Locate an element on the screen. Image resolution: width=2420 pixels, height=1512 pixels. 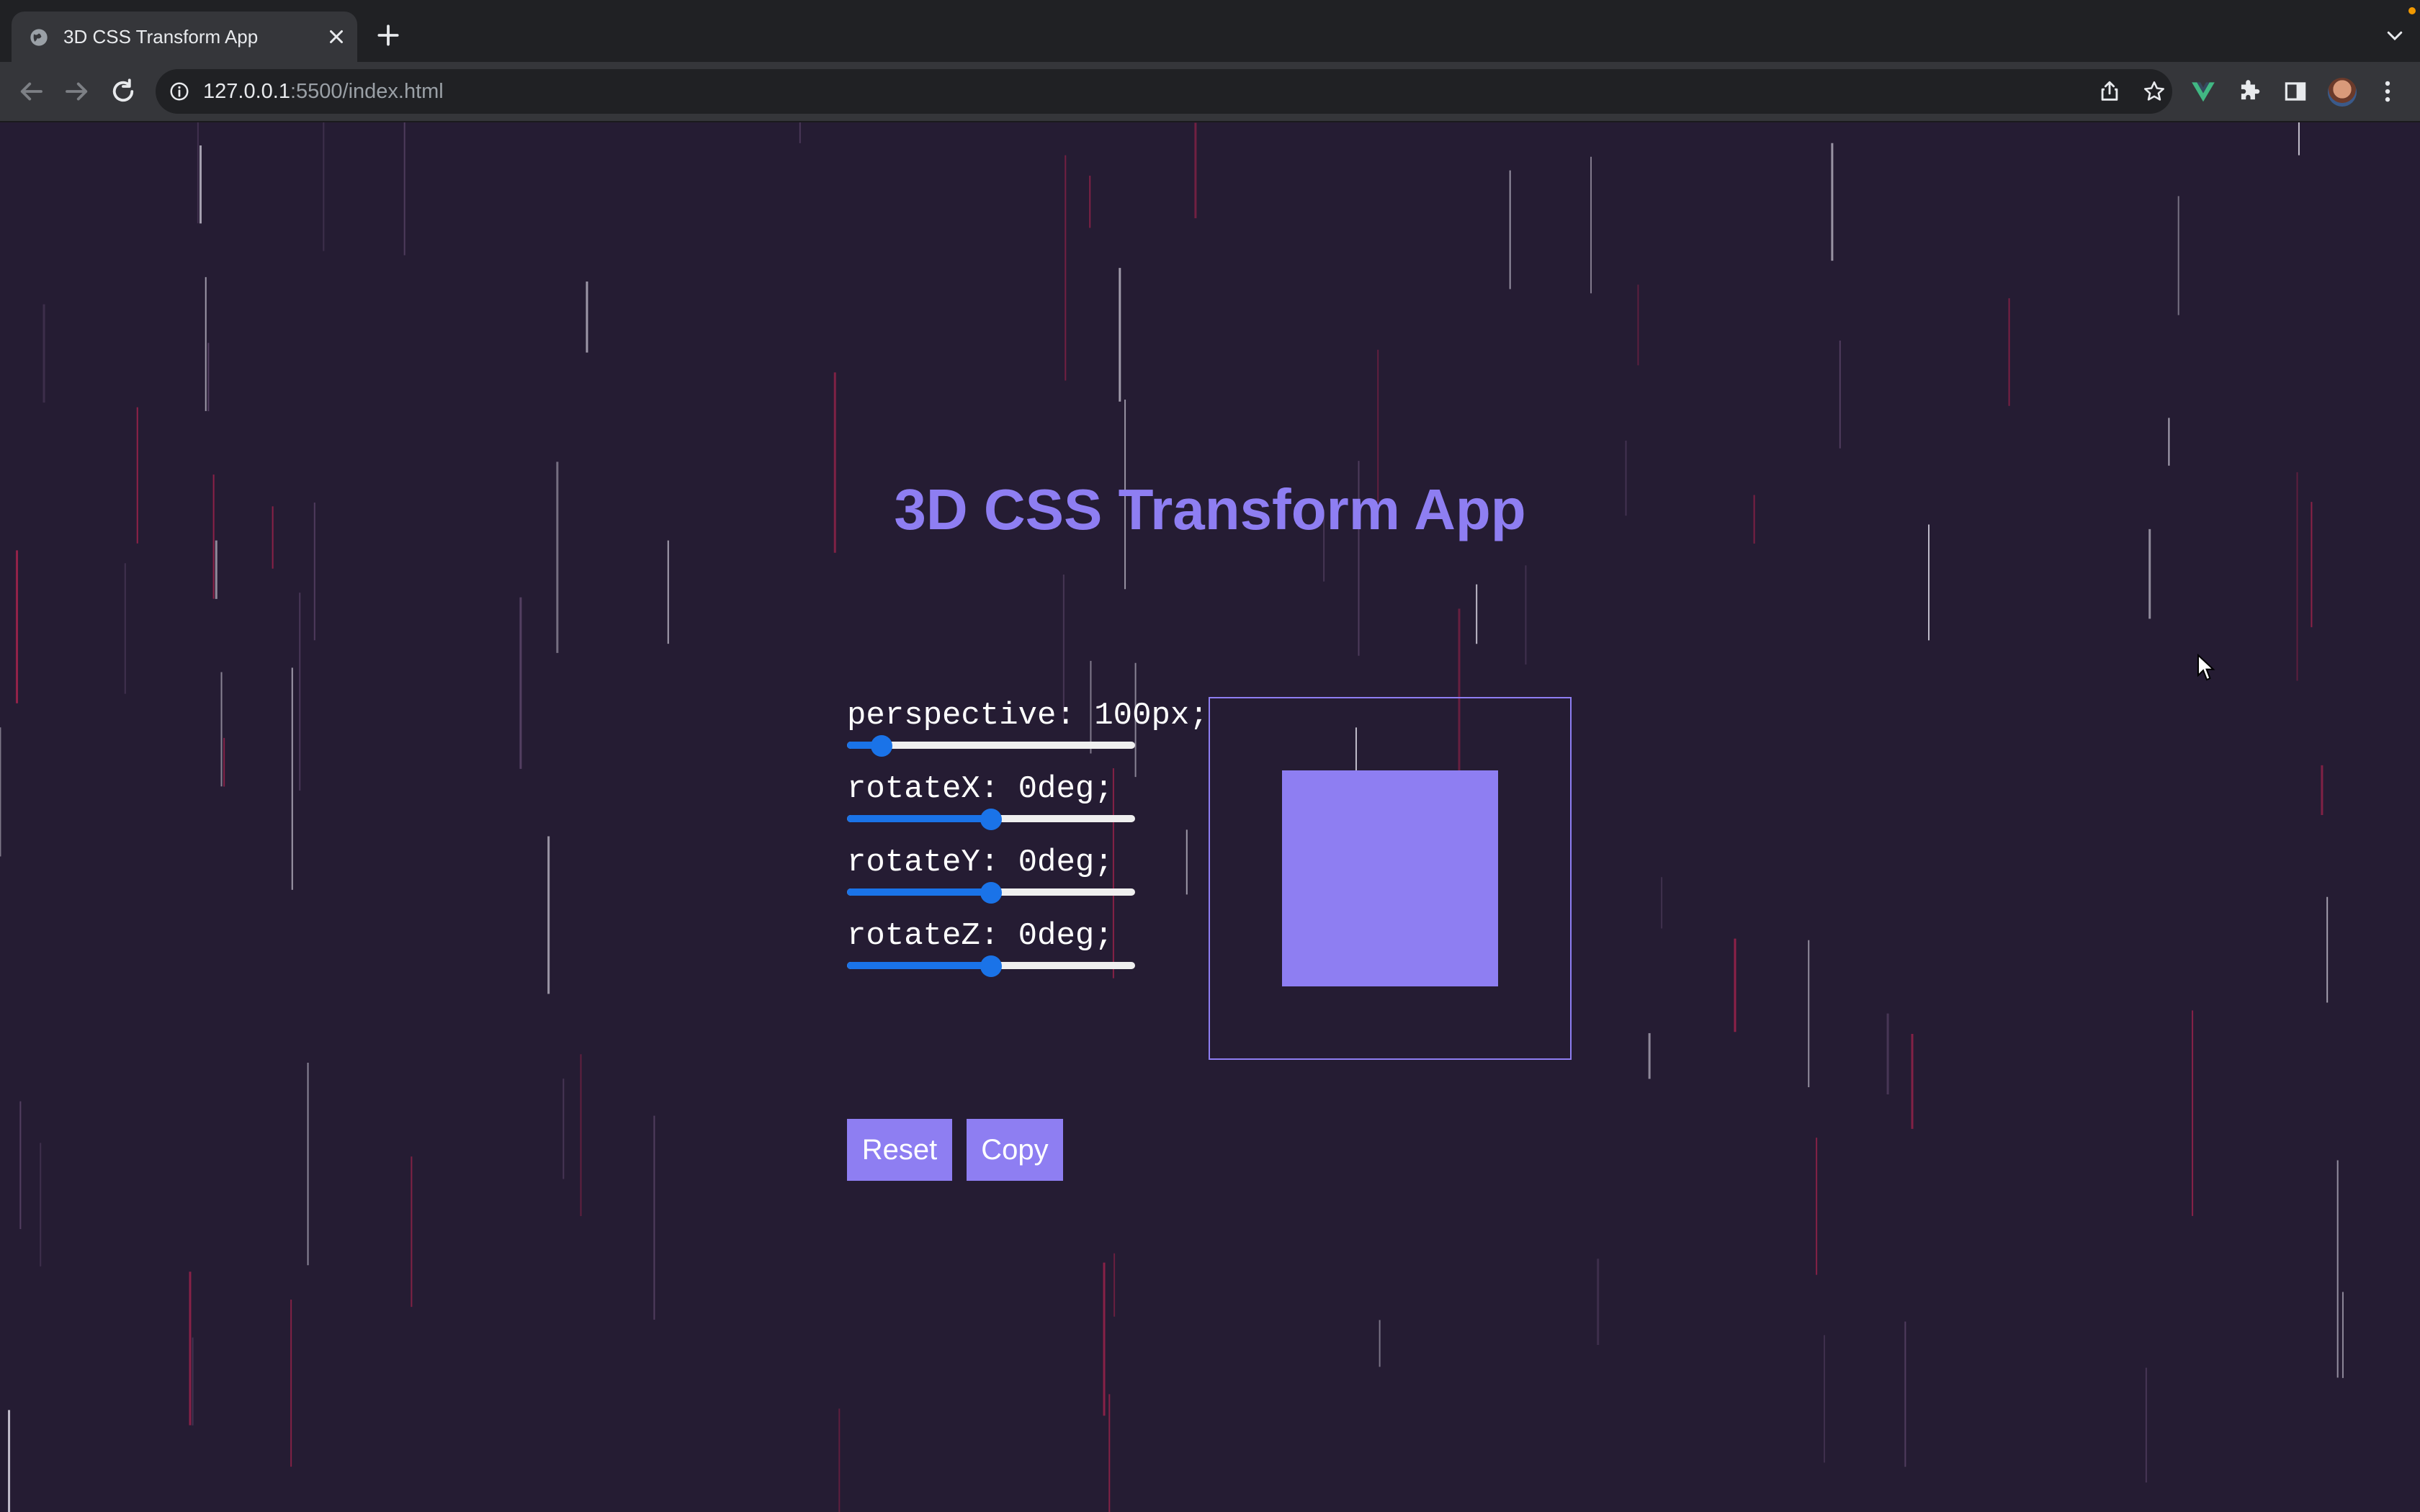
notification-dot is located at coordinates (2412, 10).